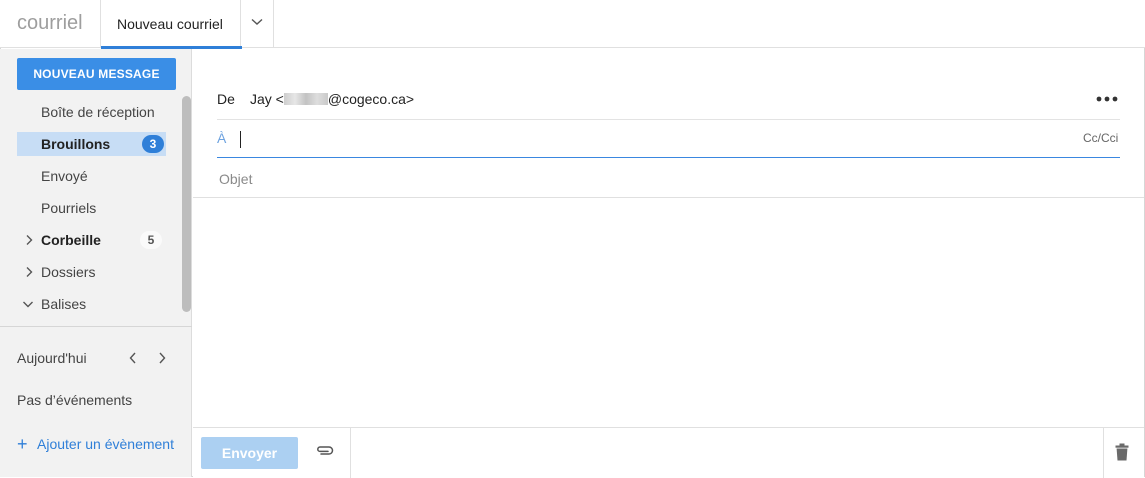 Image resolution: width=1145 pixels, height=478 pixels. I want to click on sender-domain: @cogeco.ca>, so click(371, 99).